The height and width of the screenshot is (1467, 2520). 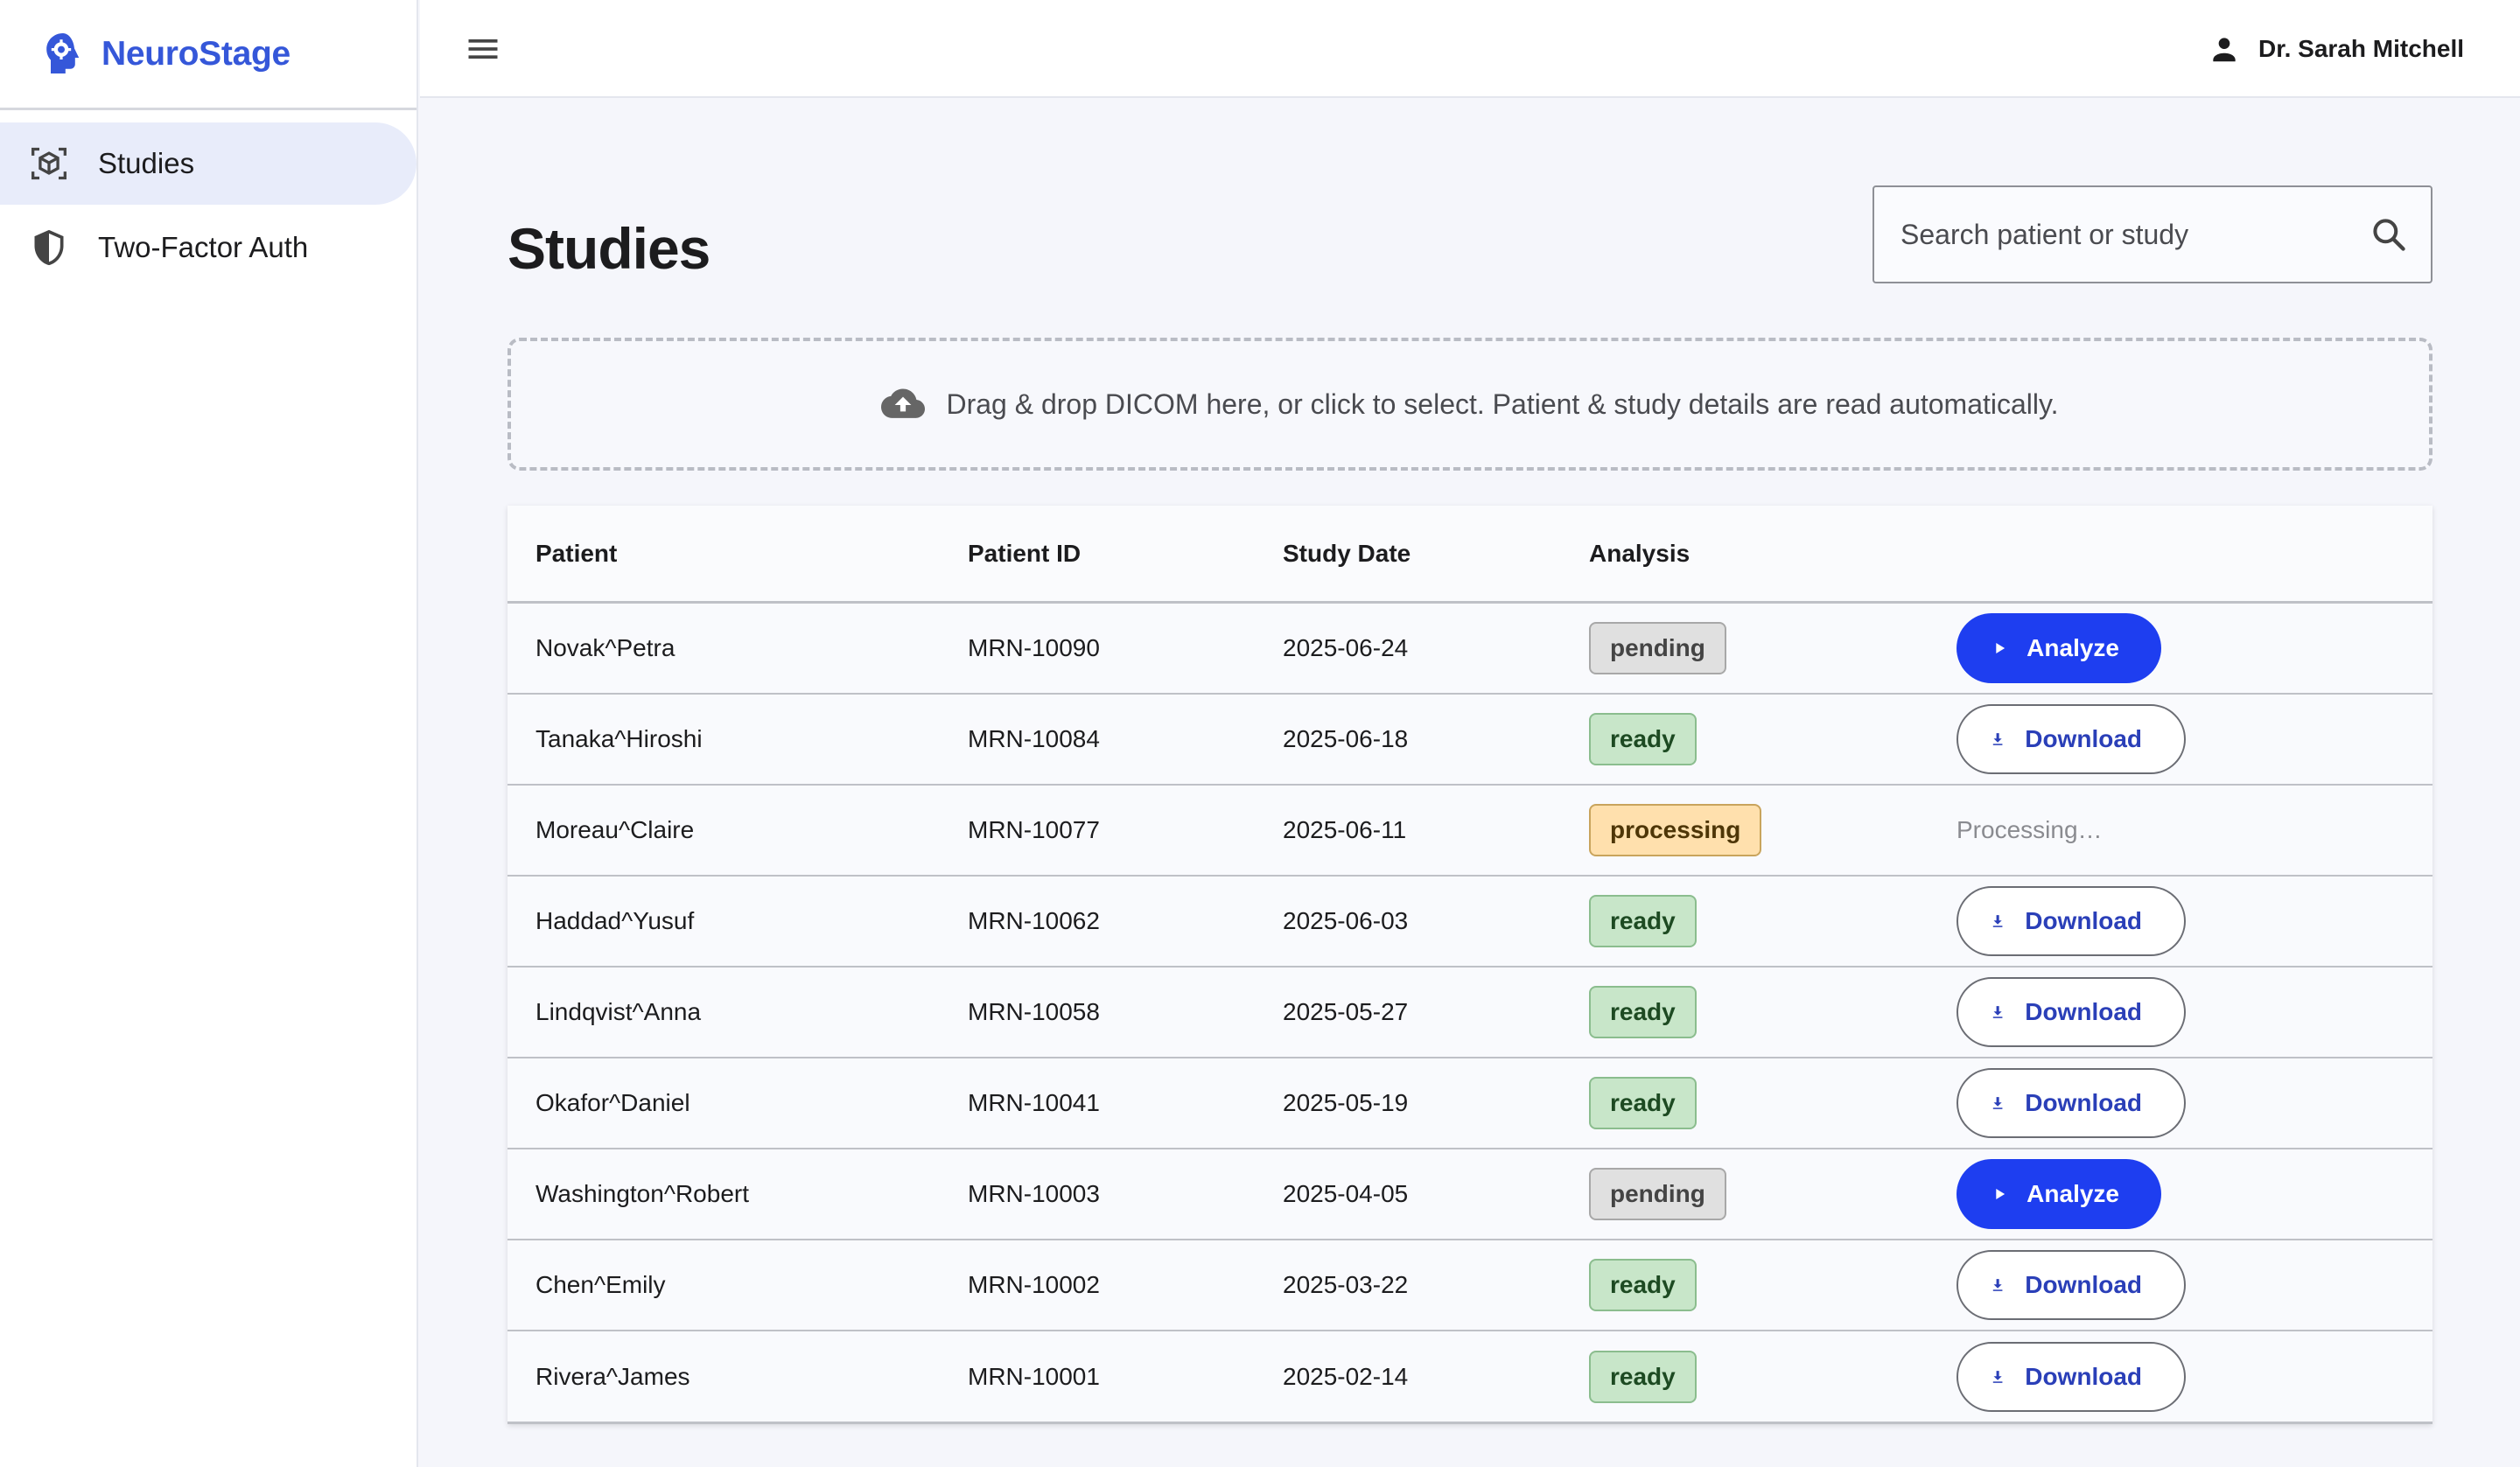 I want to click on sidebar-item-studies: Studies, so click(x=208, y=163).